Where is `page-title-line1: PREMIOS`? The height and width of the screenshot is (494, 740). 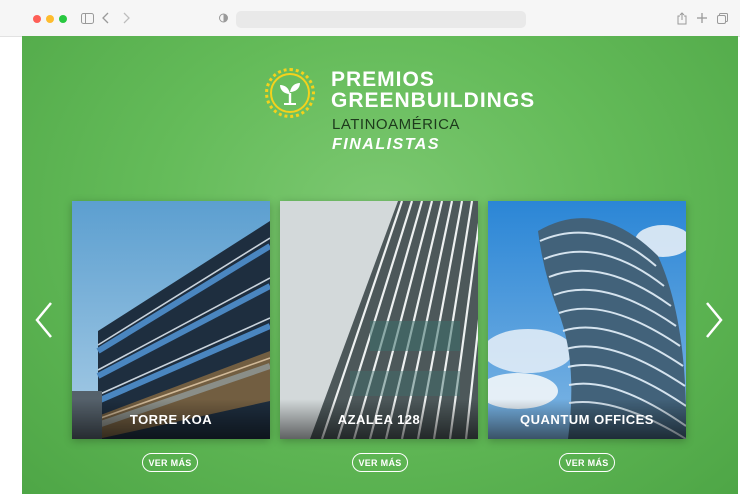
page-title-line1: PREMIOS is located at coordinates (383, 79).